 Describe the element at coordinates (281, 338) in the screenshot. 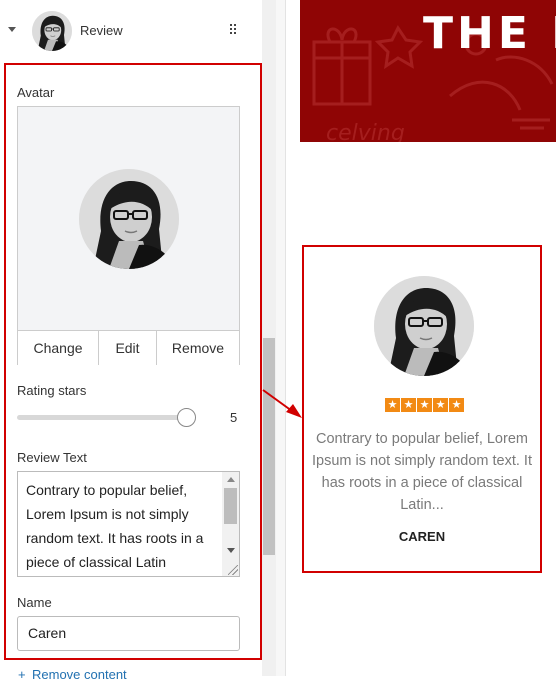

I see `panel-divider` at that location.